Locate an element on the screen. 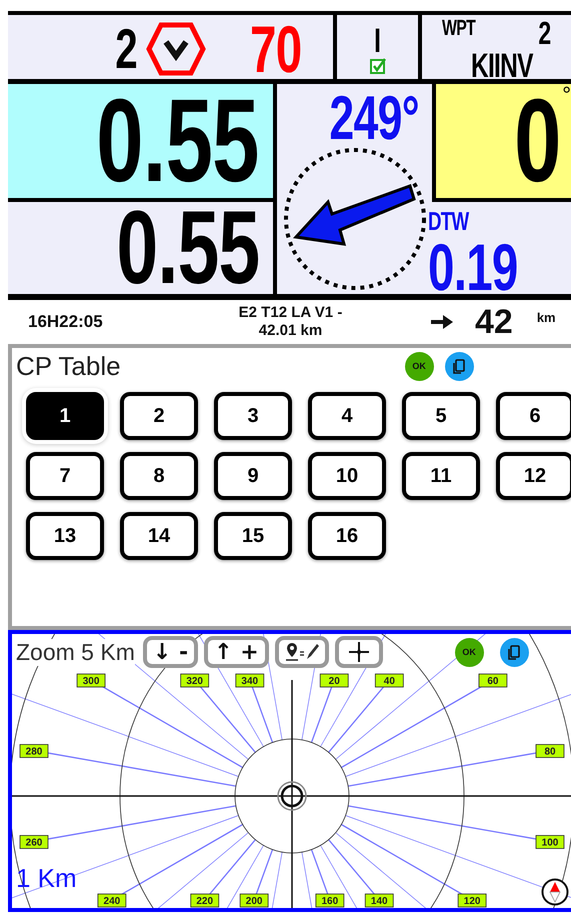 Image resolution: width=571 pixels, height=916 pixels. speed-warning-icon is located at coordinates (176, 49).